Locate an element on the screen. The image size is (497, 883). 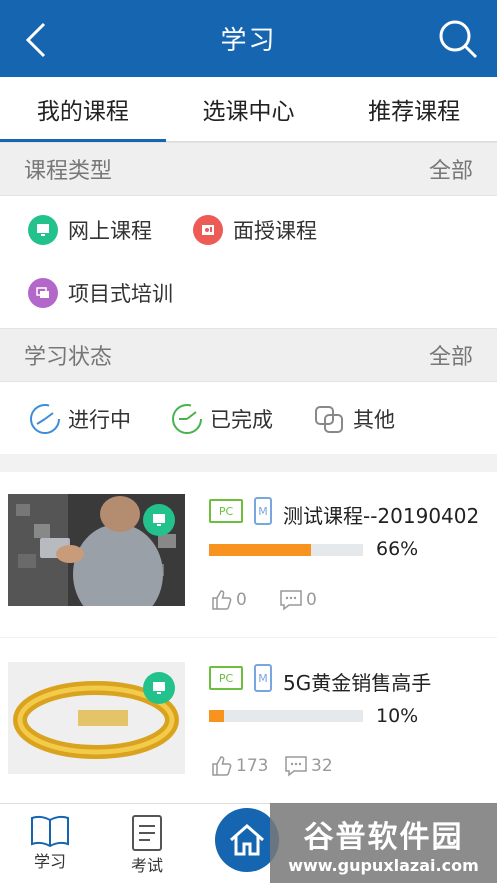
comment-count: 0 is located at coordinates (297, 600).